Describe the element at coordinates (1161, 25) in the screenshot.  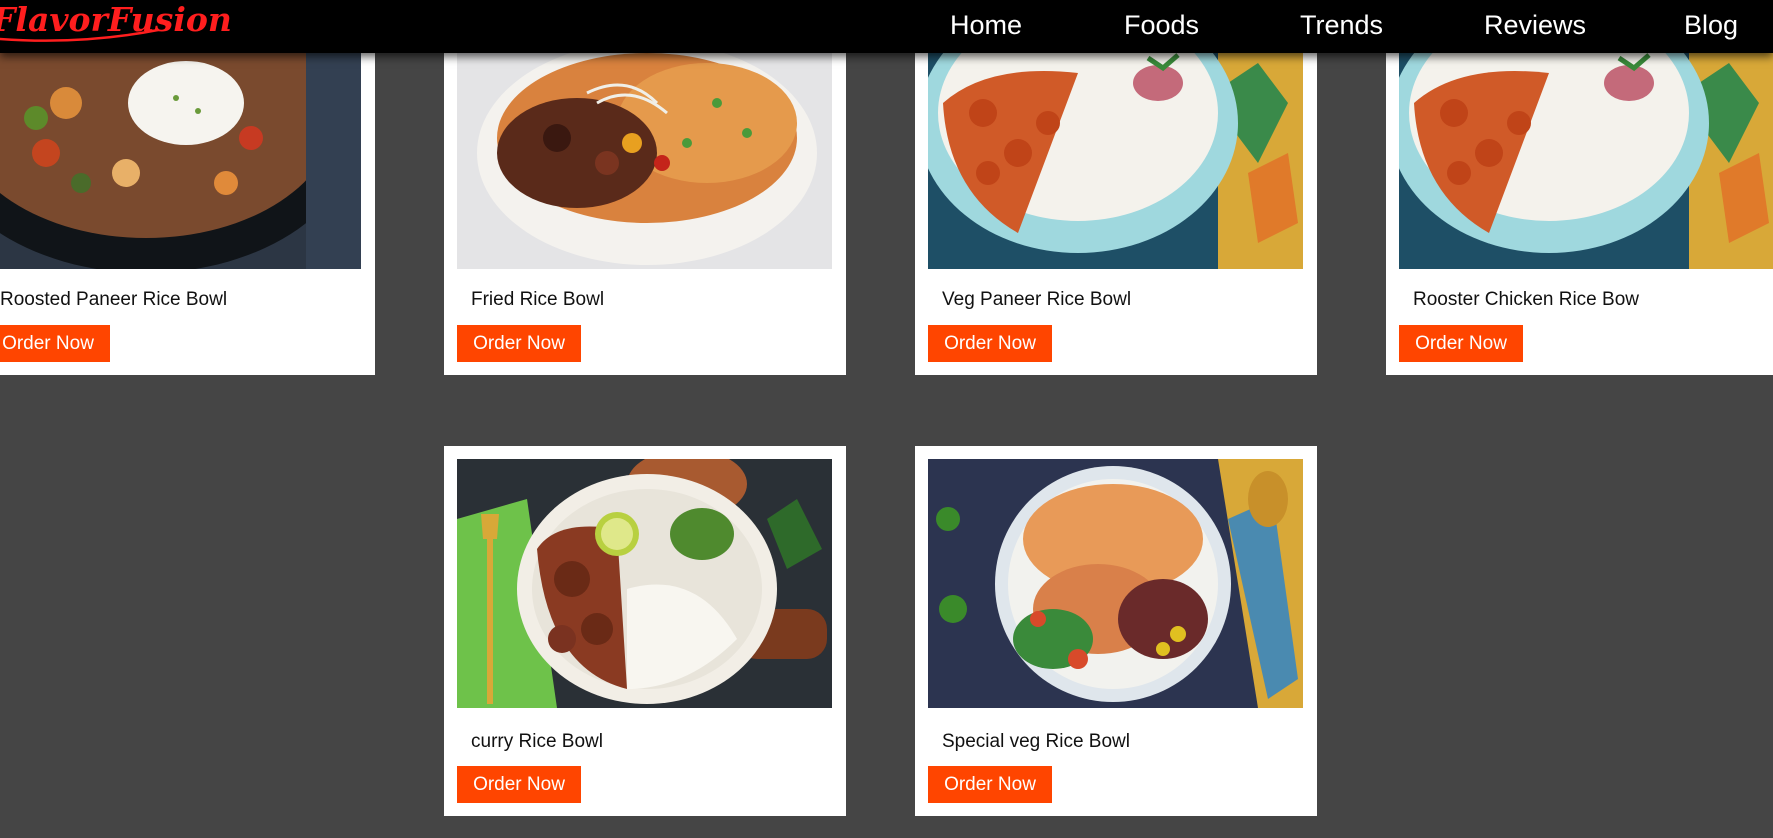
I see `nav-link-foods: Foods` at that location.